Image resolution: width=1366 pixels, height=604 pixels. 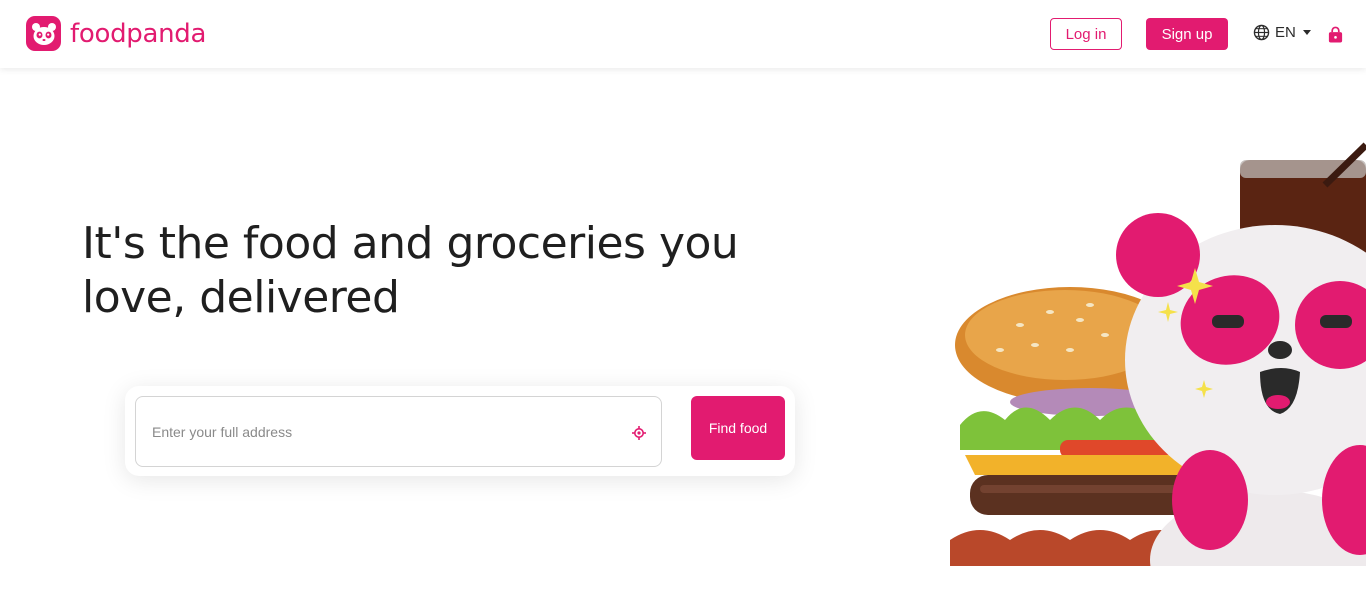 What do you see at coordinates (1285, 32) in the screenshot?
I see `language-code: EN` at bounding box center [1285, 32].